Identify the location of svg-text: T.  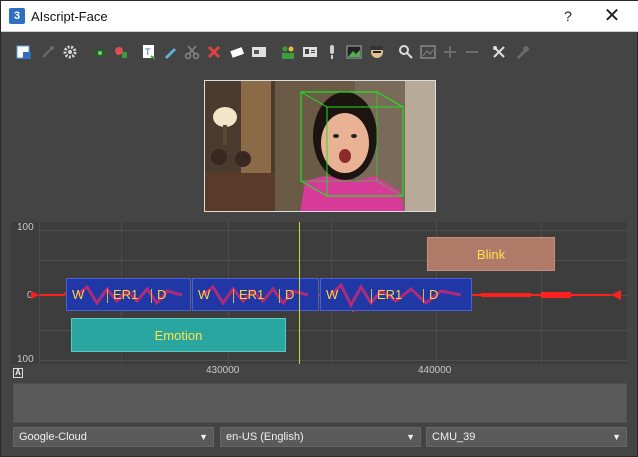
(147, 53).